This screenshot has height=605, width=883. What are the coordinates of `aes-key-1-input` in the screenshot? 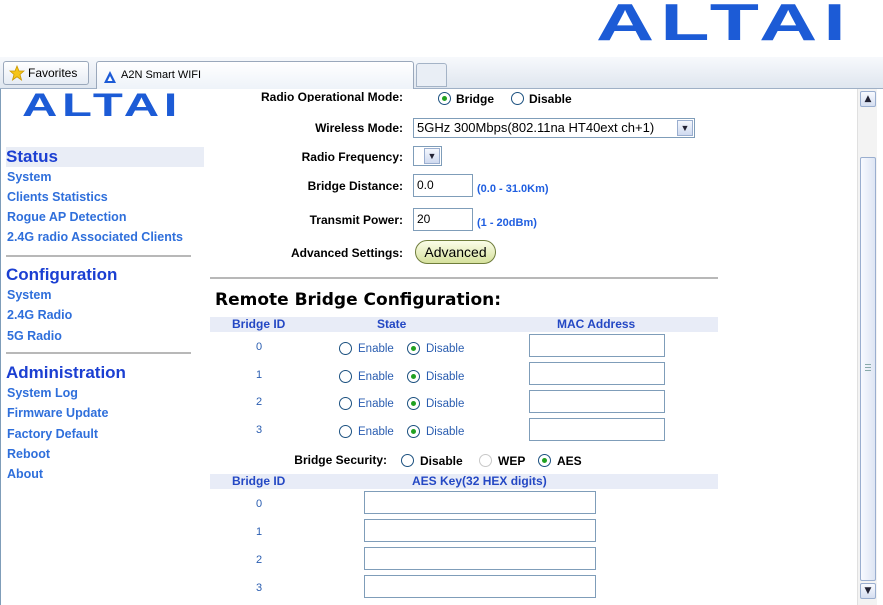 It's located at (480, 530).